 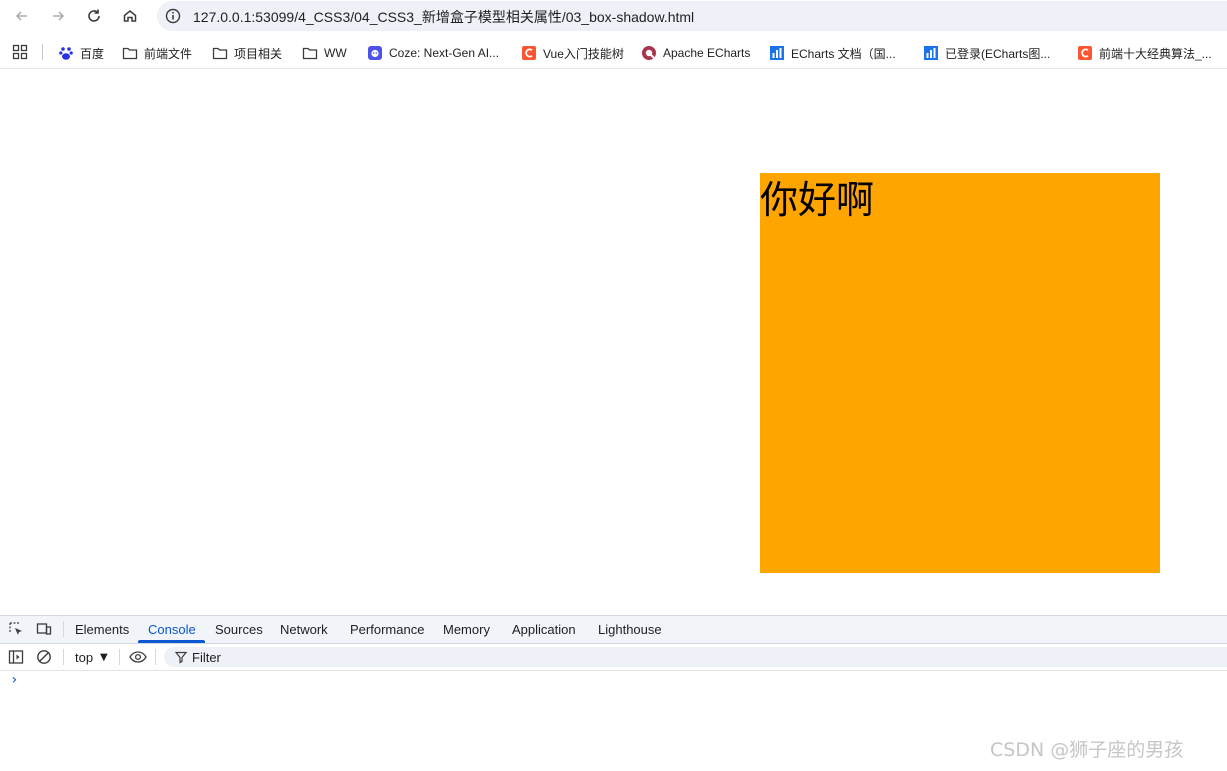 What do you see at coordinates (707, 53) in the screenshot?
I see `bookmark-label: Apache ECharts` at bounding box center [707, 53].